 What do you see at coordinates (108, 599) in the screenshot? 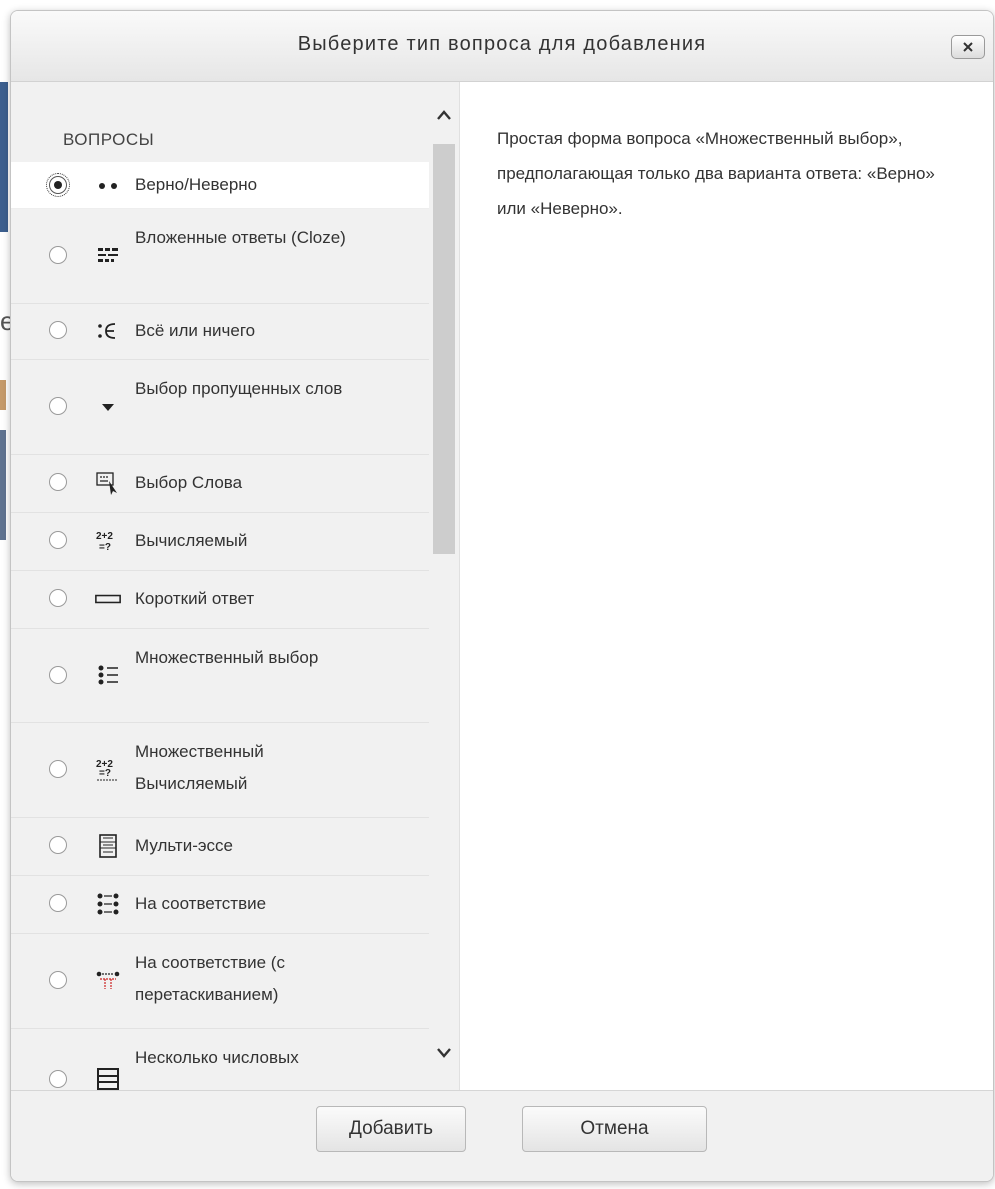
I see `short-answer-icon` at bounding box center [108, 599].